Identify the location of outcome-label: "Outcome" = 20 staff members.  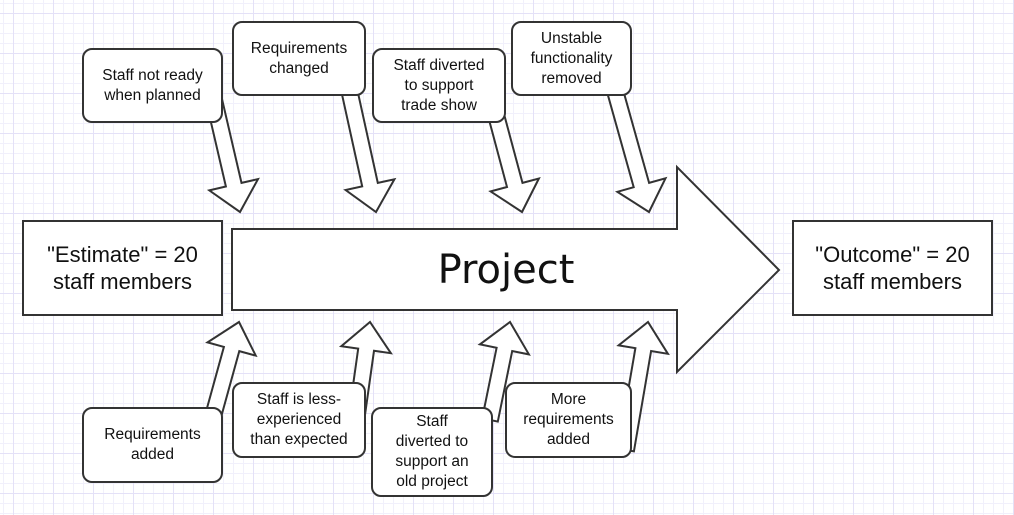
(892, 268).